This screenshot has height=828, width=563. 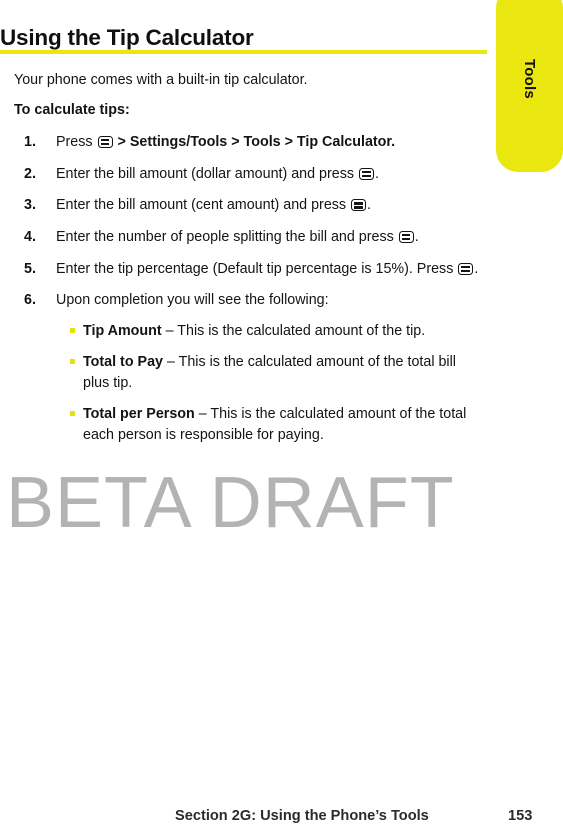 What do you see at coordinates (127, 38) in the screenshot?
I see `page-title: Using the Tip Calculator` at bounding box center [127, 38].